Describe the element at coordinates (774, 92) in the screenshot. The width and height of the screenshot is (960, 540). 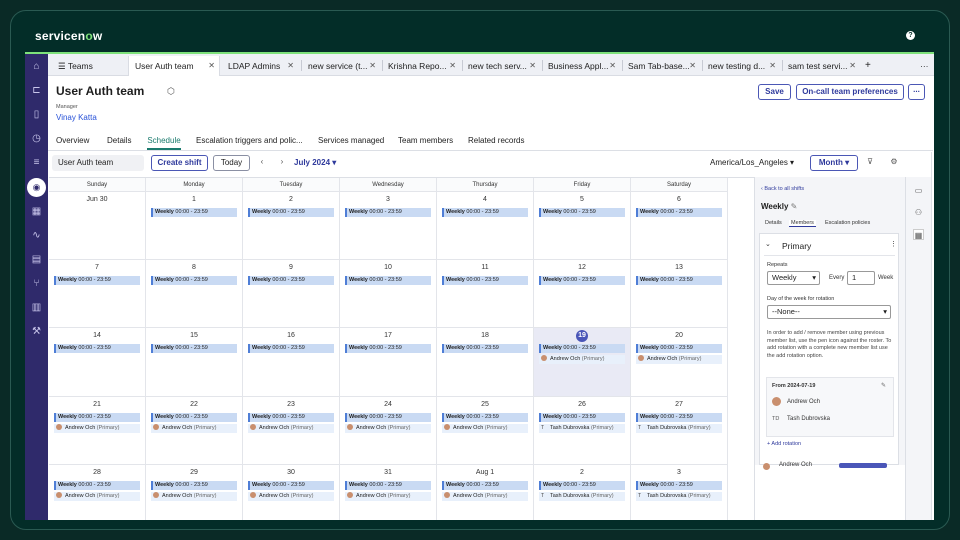
I see `save-button: Save` at that location.